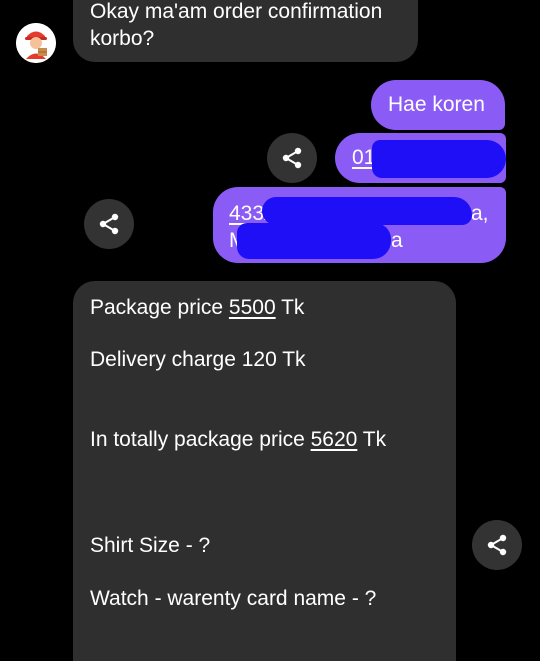  I want to click on address-line2-end: a, so click(397, 240).